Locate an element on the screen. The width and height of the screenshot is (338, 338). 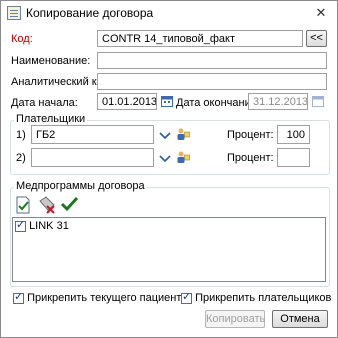
analytic-code-input is located at coordinates (212, 81).